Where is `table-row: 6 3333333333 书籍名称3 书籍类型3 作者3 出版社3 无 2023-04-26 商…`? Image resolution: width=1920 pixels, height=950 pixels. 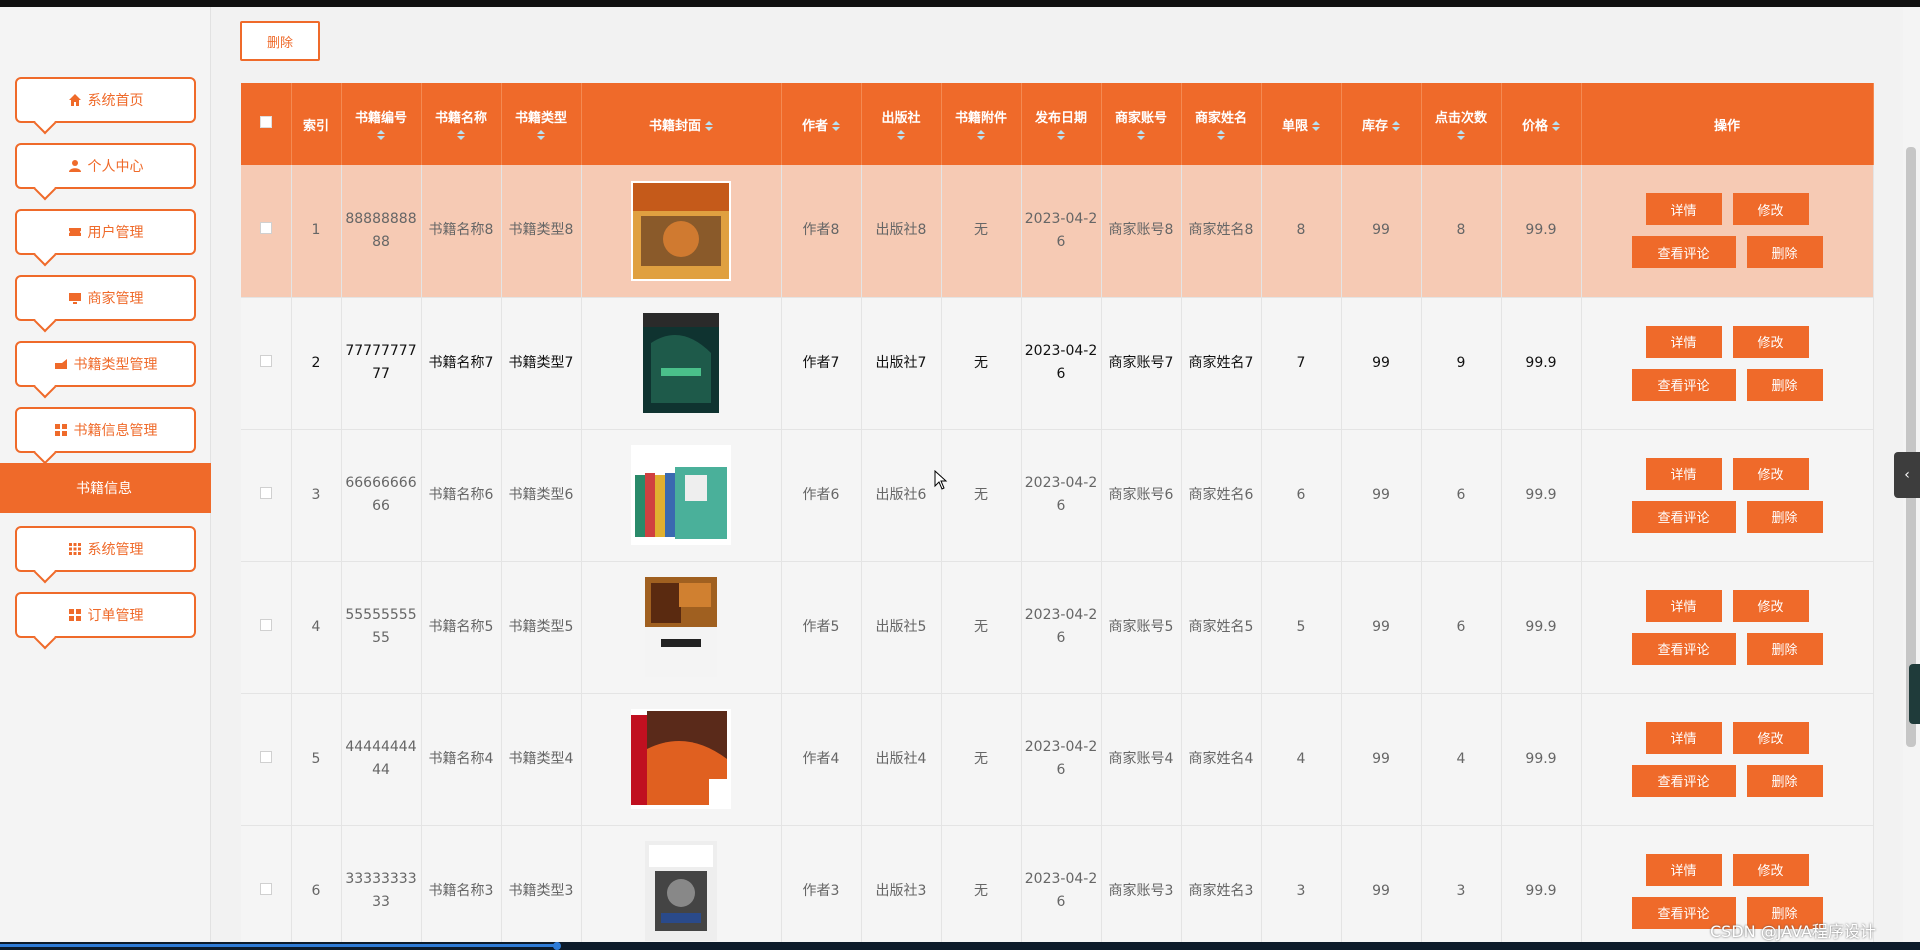
table-row: 6 3333333333 书籍名称3 书籍类型3 作者3 出版社3 无 2023-04-26 商… is located at coordinates (1057, 887).